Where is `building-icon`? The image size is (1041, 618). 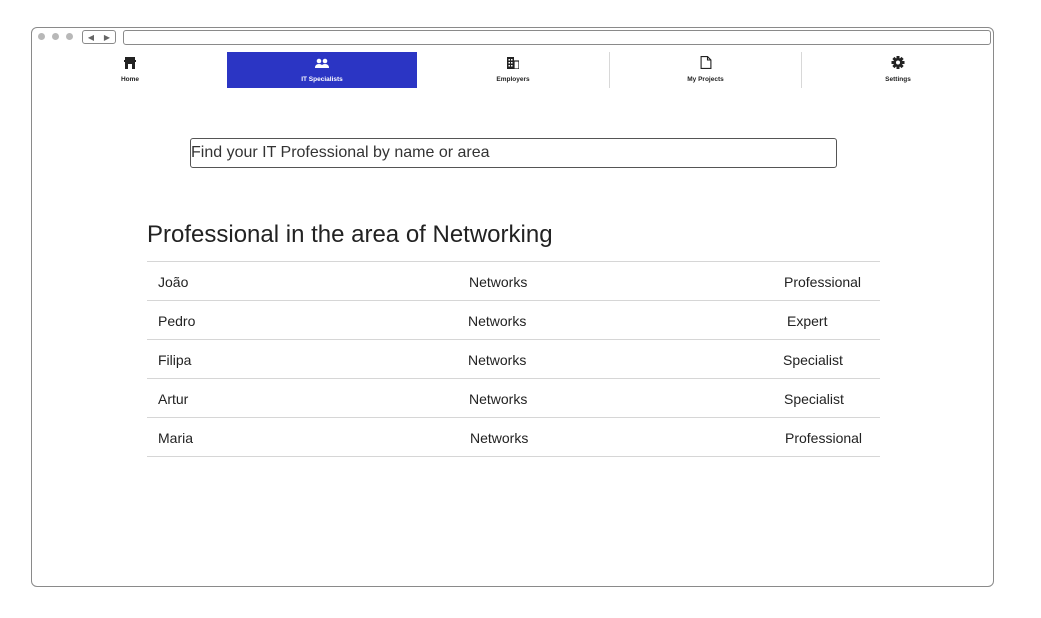
building-icon is located at coordinates (513, 65).